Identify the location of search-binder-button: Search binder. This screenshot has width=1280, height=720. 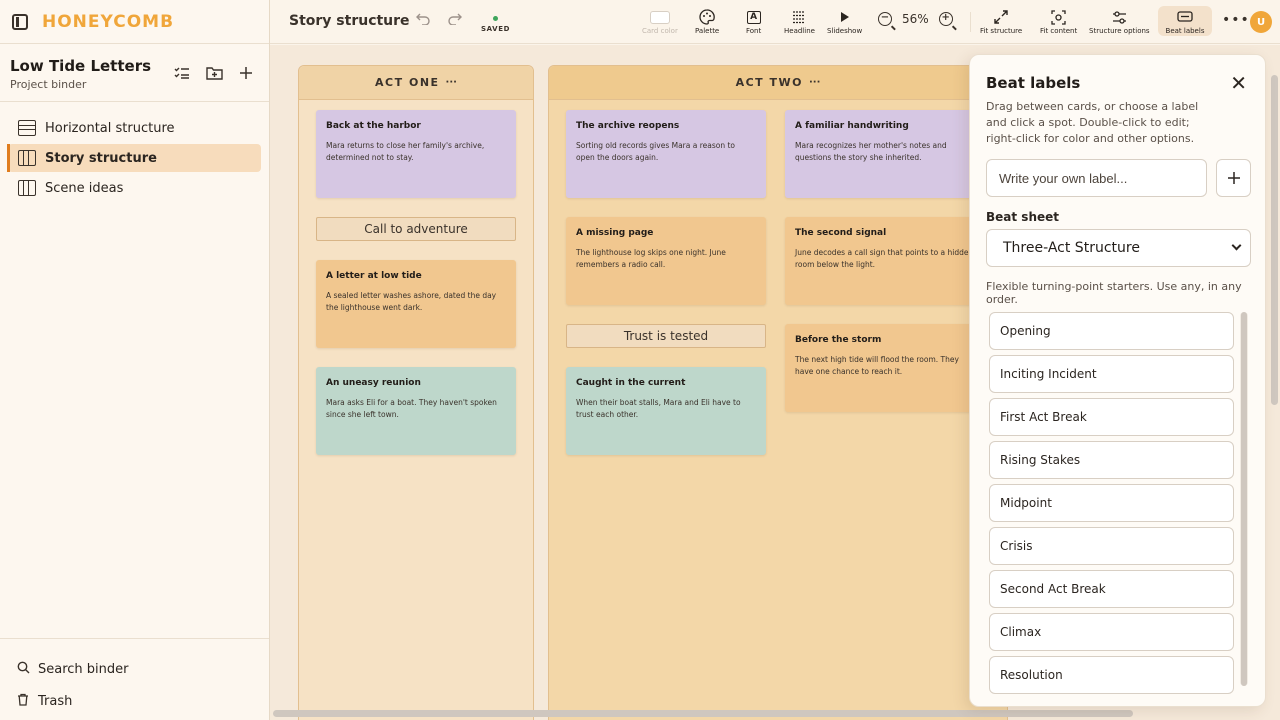
(134, 669).